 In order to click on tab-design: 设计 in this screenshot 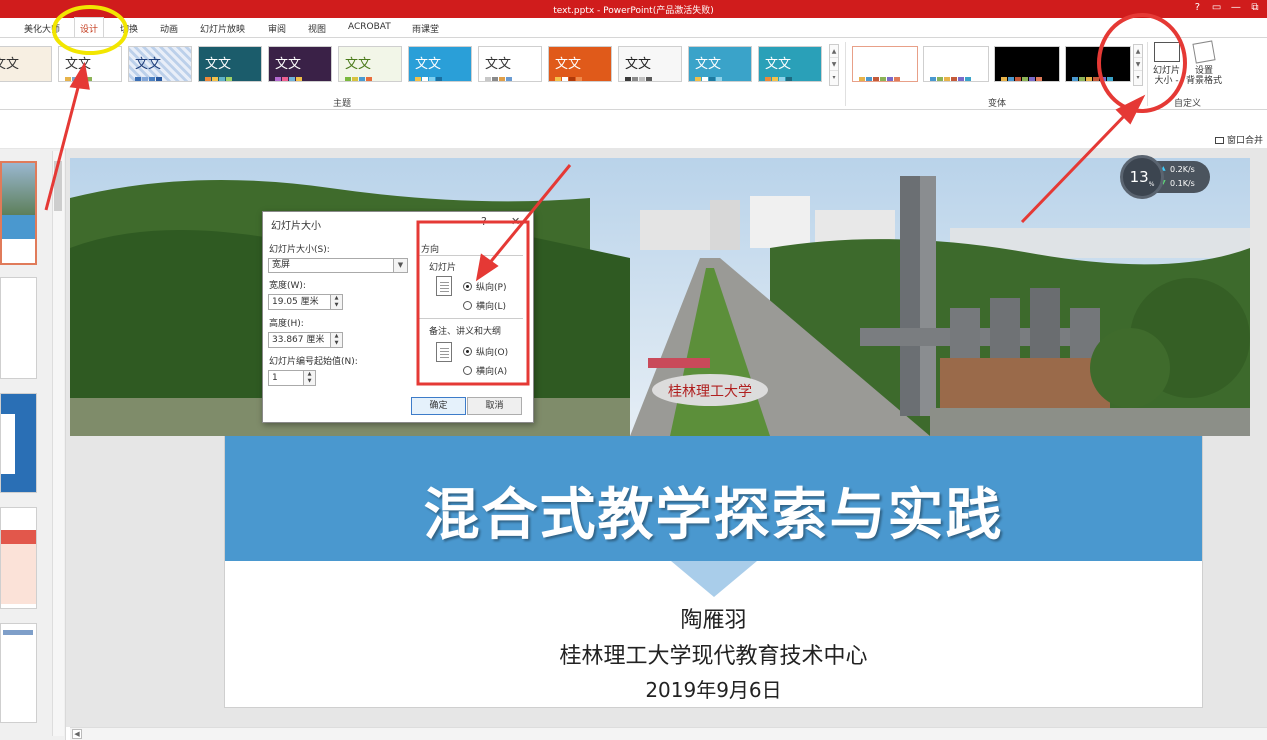, I will do `click(89, 28)`.